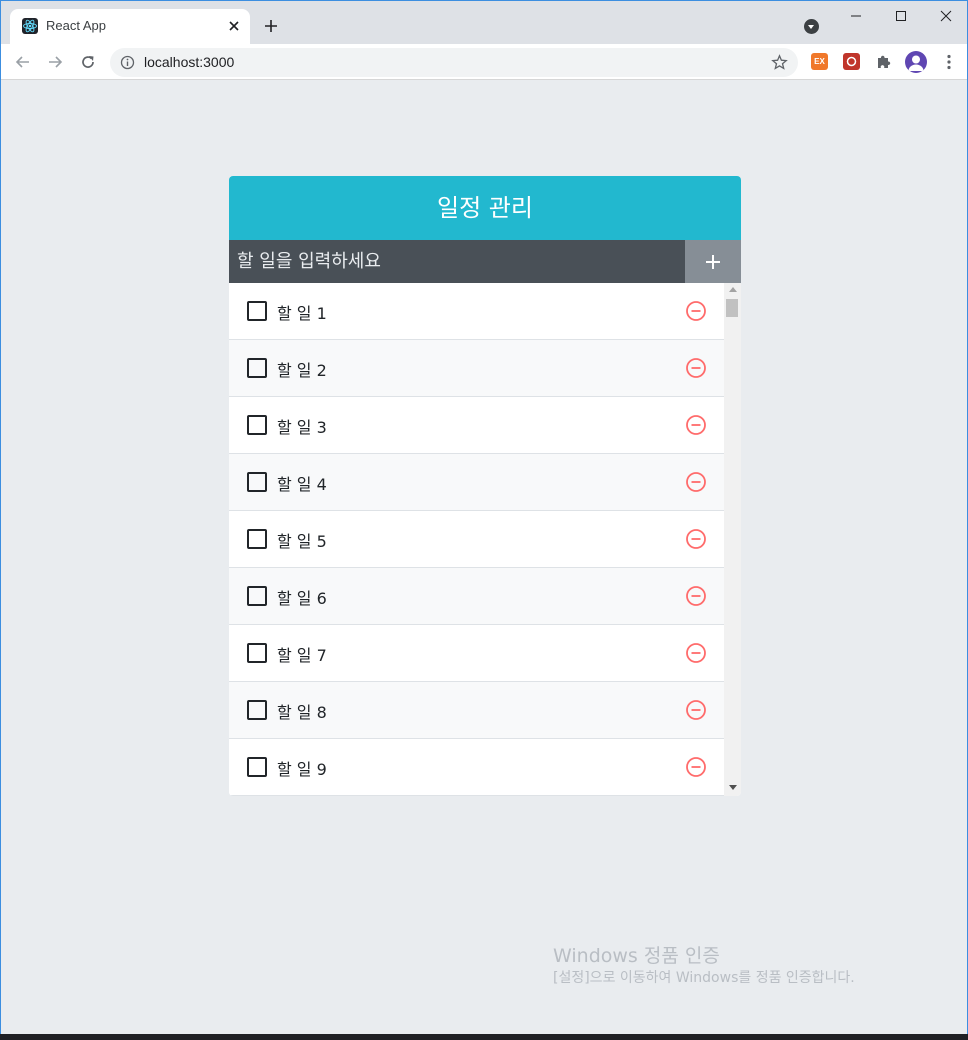  I want to click on todo-text: 할 일 6, so click(302, 598).